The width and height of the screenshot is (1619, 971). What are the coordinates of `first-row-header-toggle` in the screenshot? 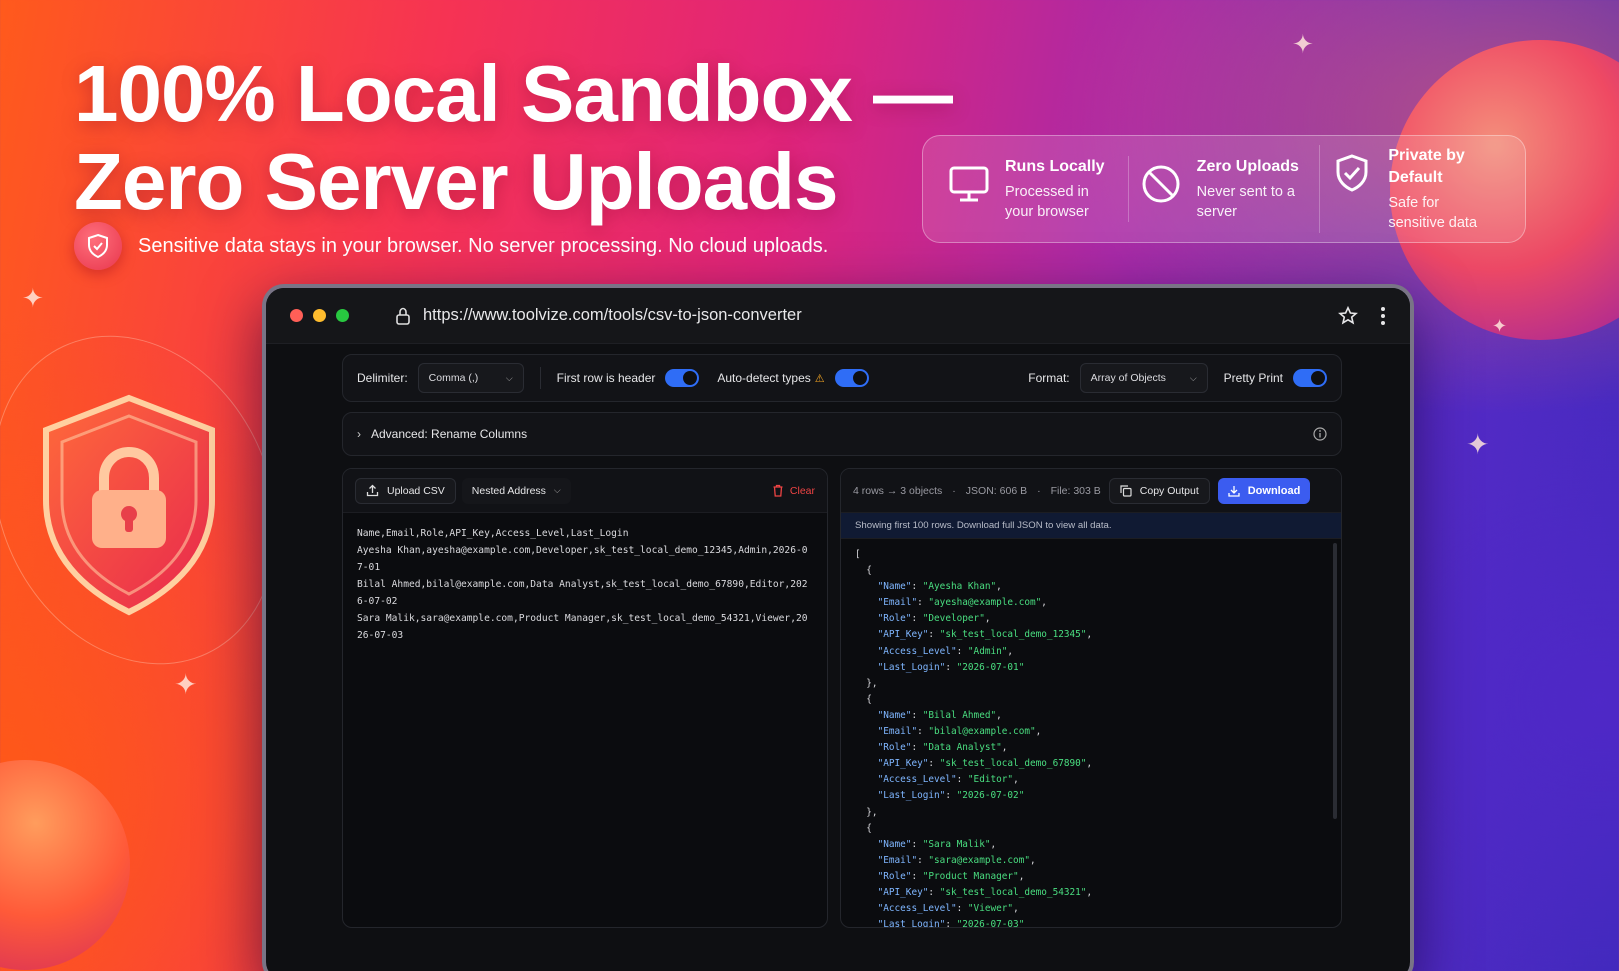 It's located at (682, 378).